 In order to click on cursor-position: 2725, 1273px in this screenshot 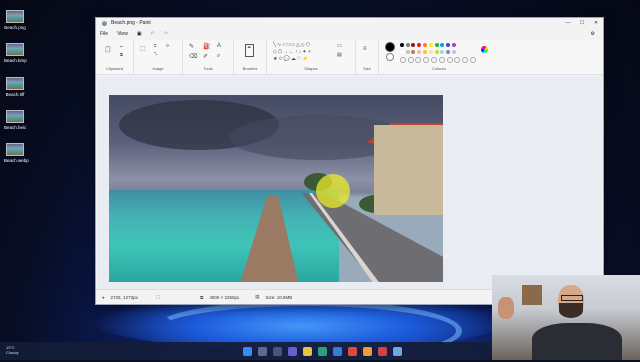, I will do `click(124, 297)`.